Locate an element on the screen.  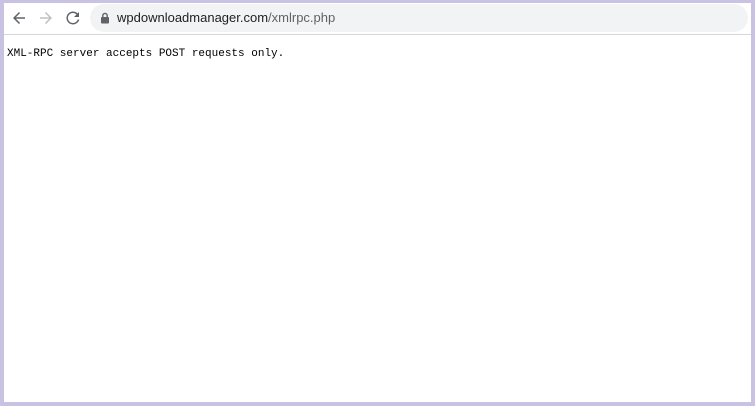
arrow-right-icon is located at coordinates (46, 18).